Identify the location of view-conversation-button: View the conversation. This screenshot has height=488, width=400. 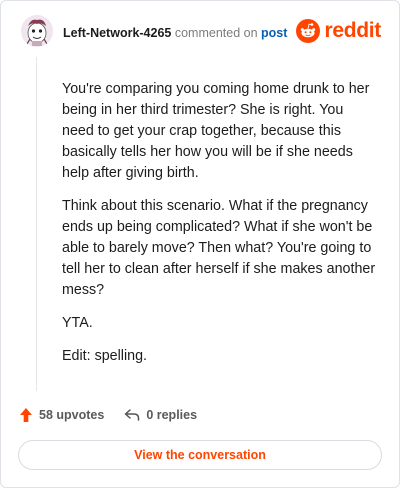
(200, 455).